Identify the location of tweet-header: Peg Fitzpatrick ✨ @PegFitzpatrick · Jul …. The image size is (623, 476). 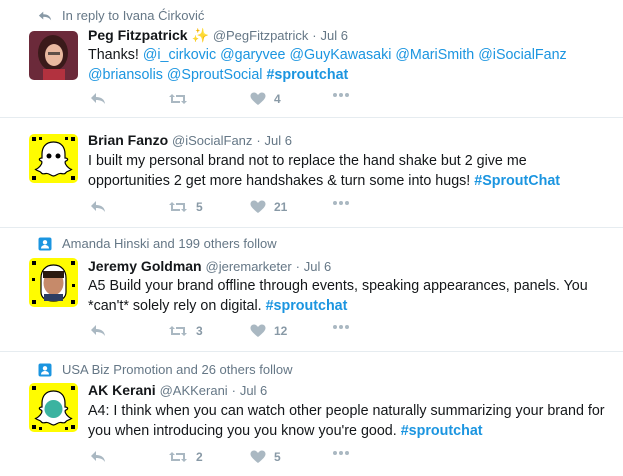
(218, 35).